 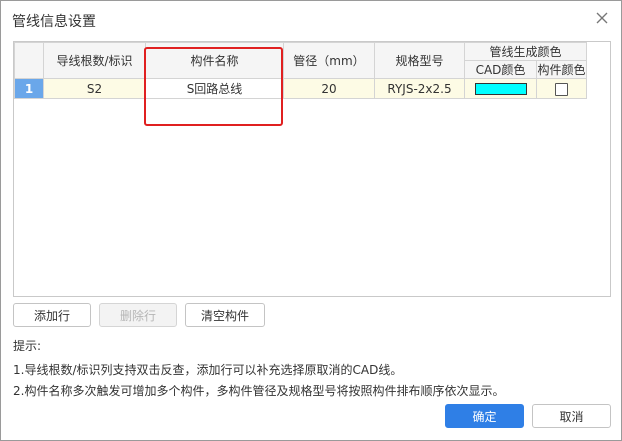 What do you see at coordinates (419, 88) in the screenshot?
I see `cell-spec: RYJS-2x2.5` at bounding box center [419, 88].